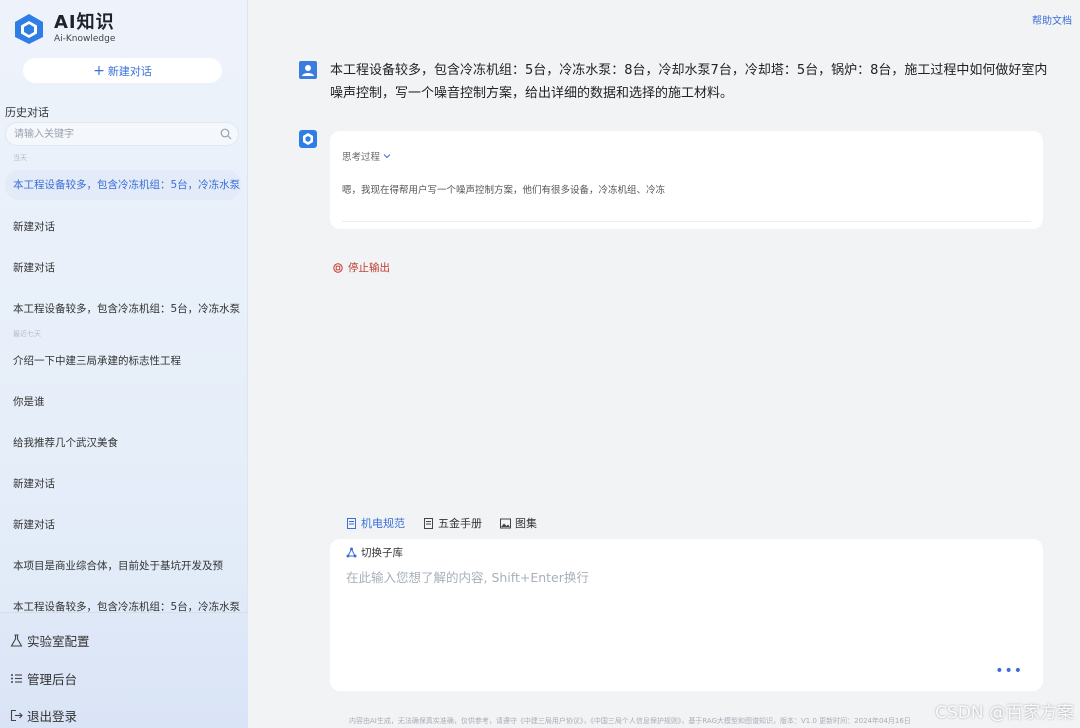 The height and width of the screenshot is (728, 1080). What do you see at coordinates (1052, 19) in the screenshot?
I see `help-docs-link: 帮助文档` at bounding box center [1052, 19].